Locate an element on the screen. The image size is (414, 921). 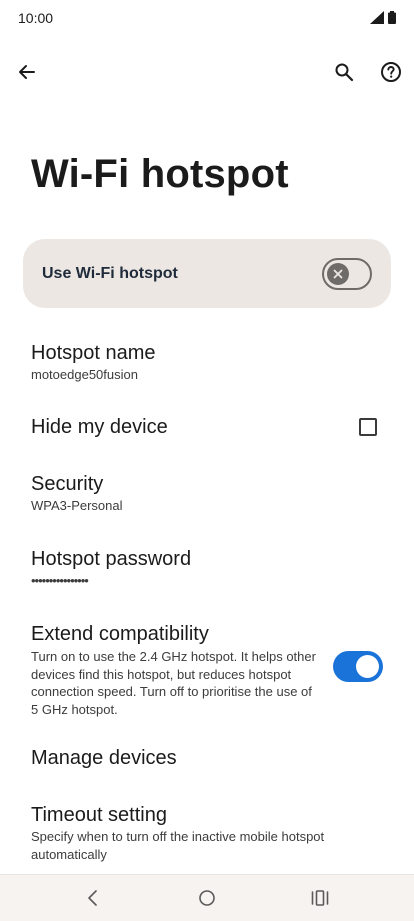
nav-back-button is located at coordinates (93, 898).